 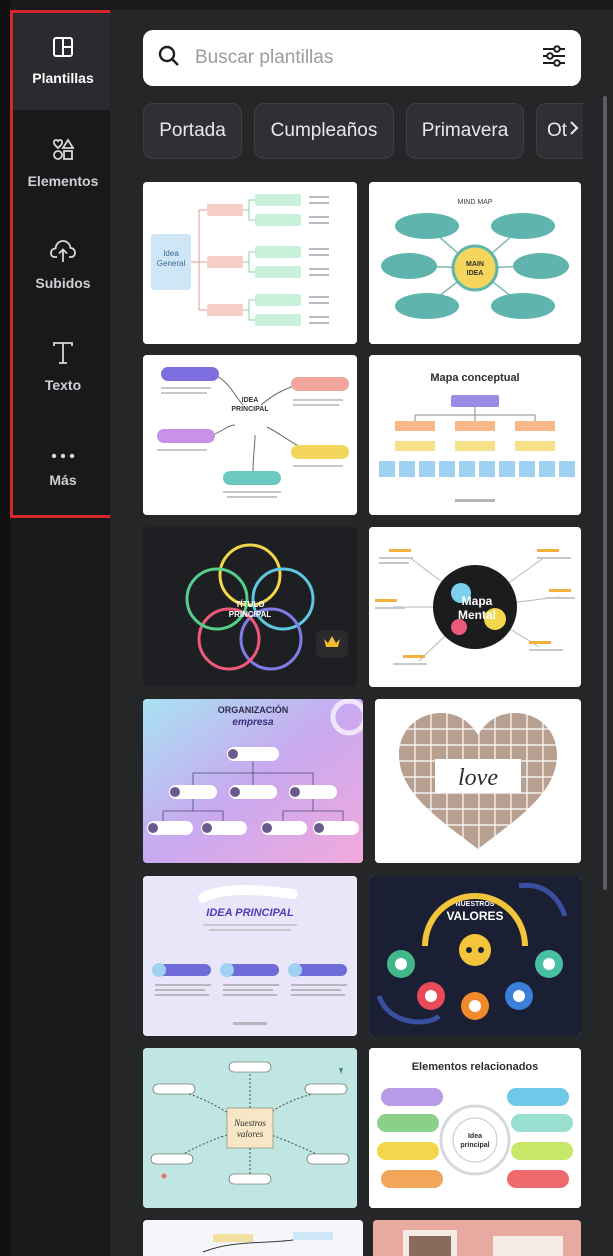 I want to click on scrollbar, so click(x=605, y=493).